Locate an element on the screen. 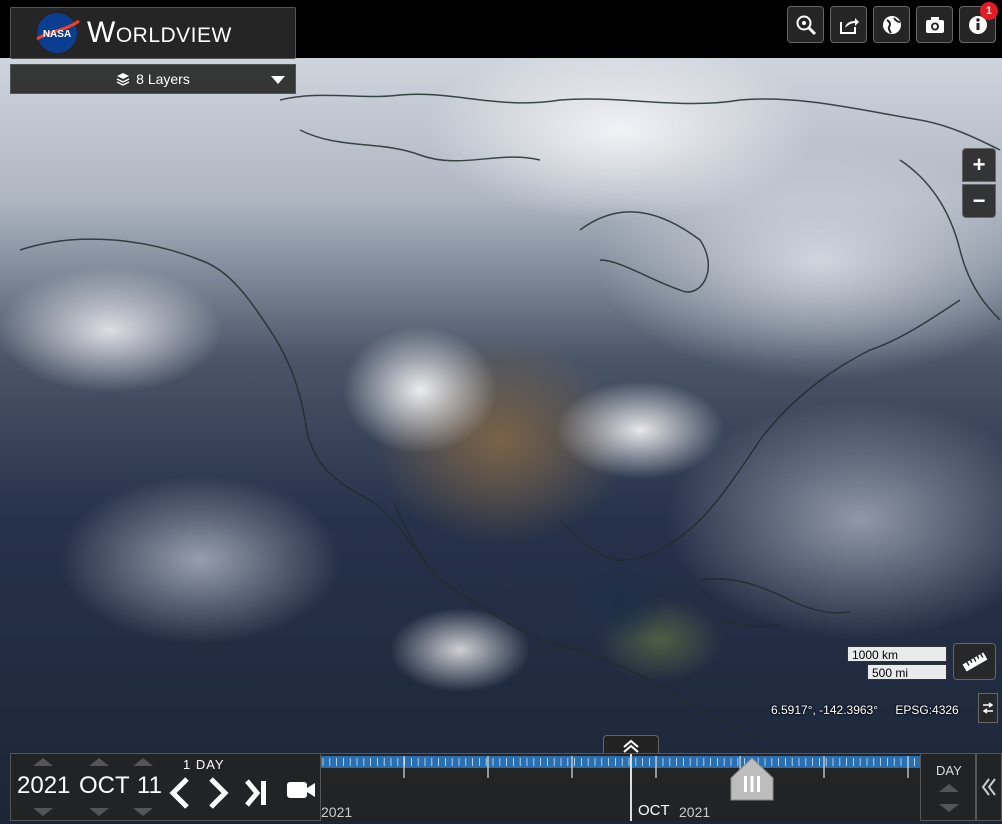 This screenshot has height=824, width=1002. timeline-available-data-bar is located at coordinates (620, 762).